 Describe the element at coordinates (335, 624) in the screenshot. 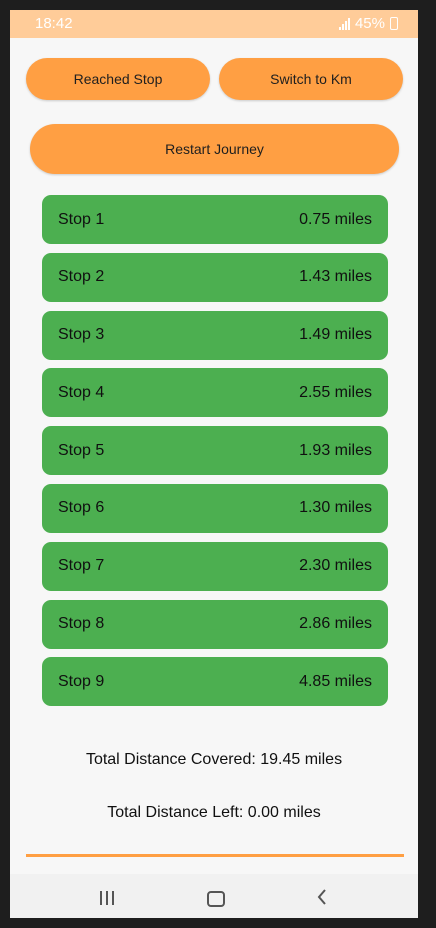

I see `stop-distance: 2.86 miles` at that location.